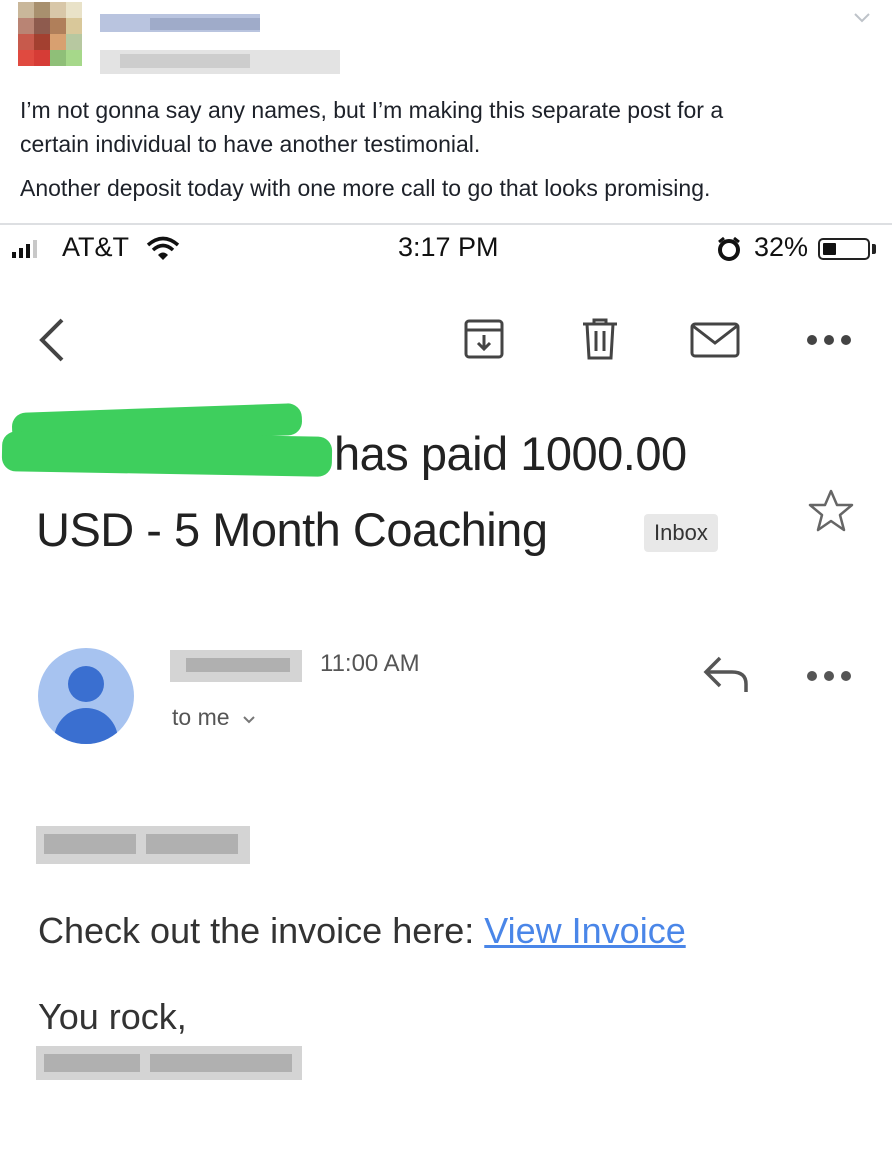 This screenshot has width=892, height=1164. I want to click on signal-bars-icon, so click(24, 248).